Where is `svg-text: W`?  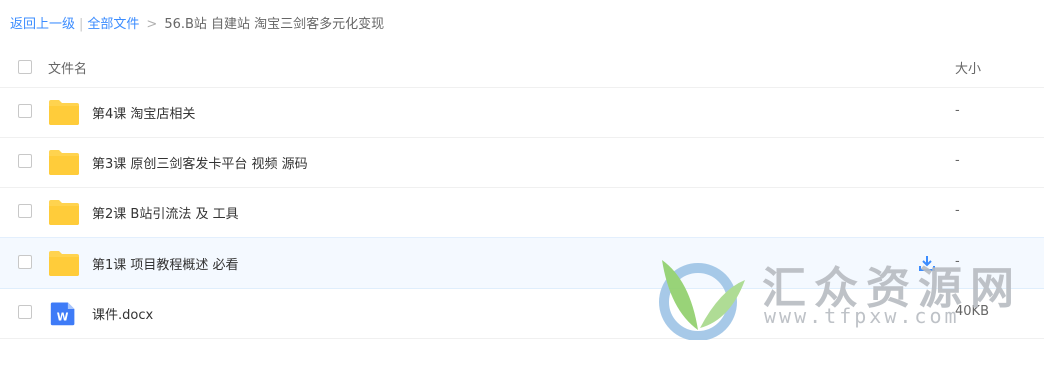 svg-text: W is located at coordinates (63, 317).